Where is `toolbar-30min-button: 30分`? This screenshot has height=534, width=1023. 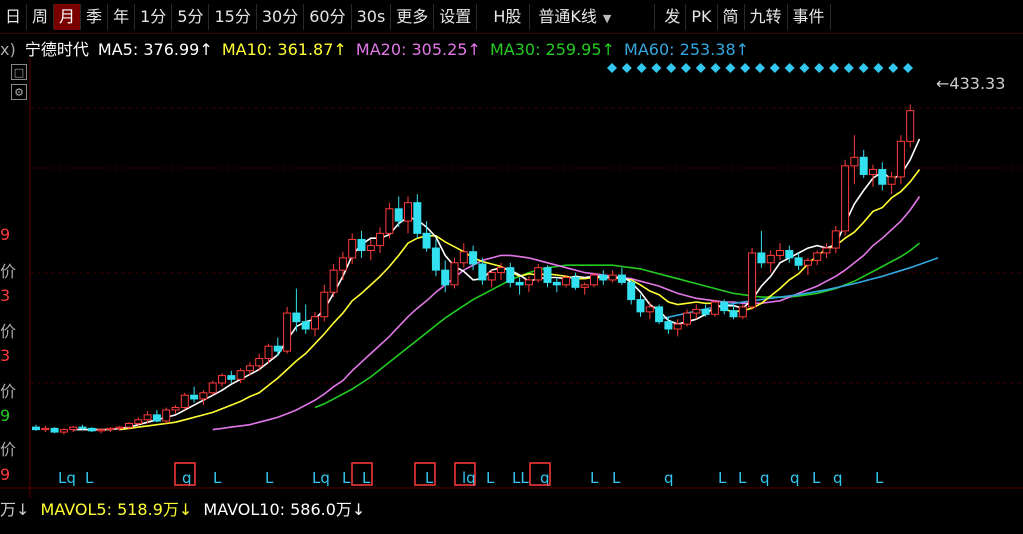
toolbar-30min-button: 30分 is located at coordinates (281, 16).